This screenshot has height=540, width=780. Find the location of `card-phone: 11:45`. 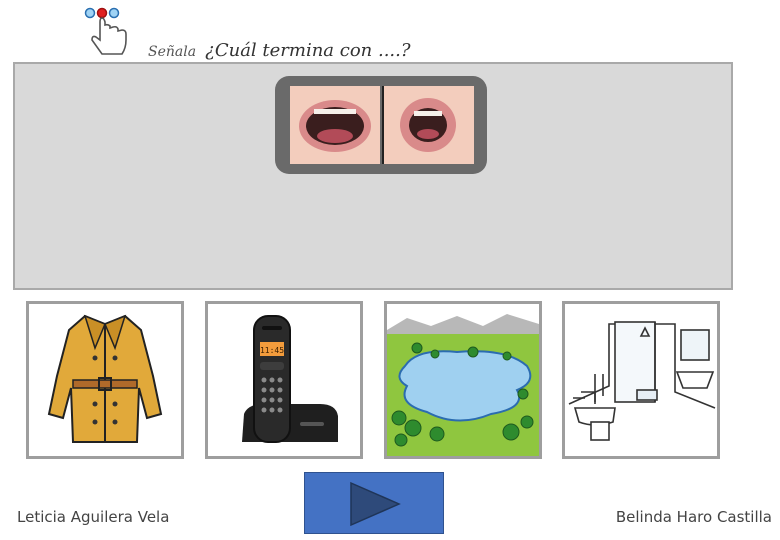

card-phone: 11:45 is located at coordinates (284, 380).